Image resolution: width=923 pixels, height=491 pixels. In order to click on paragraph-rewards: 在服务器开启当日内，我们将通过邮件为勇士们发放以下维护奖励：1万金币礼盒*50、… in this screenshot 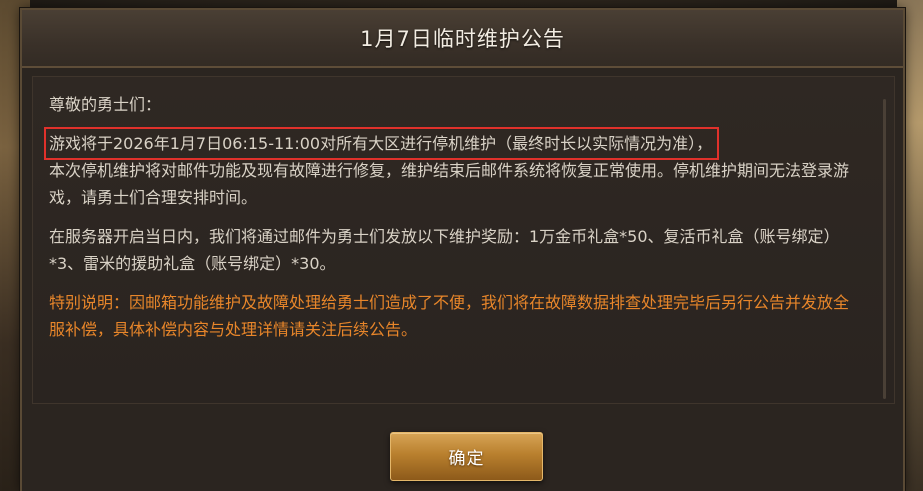, I will do `click(444, 250)`.